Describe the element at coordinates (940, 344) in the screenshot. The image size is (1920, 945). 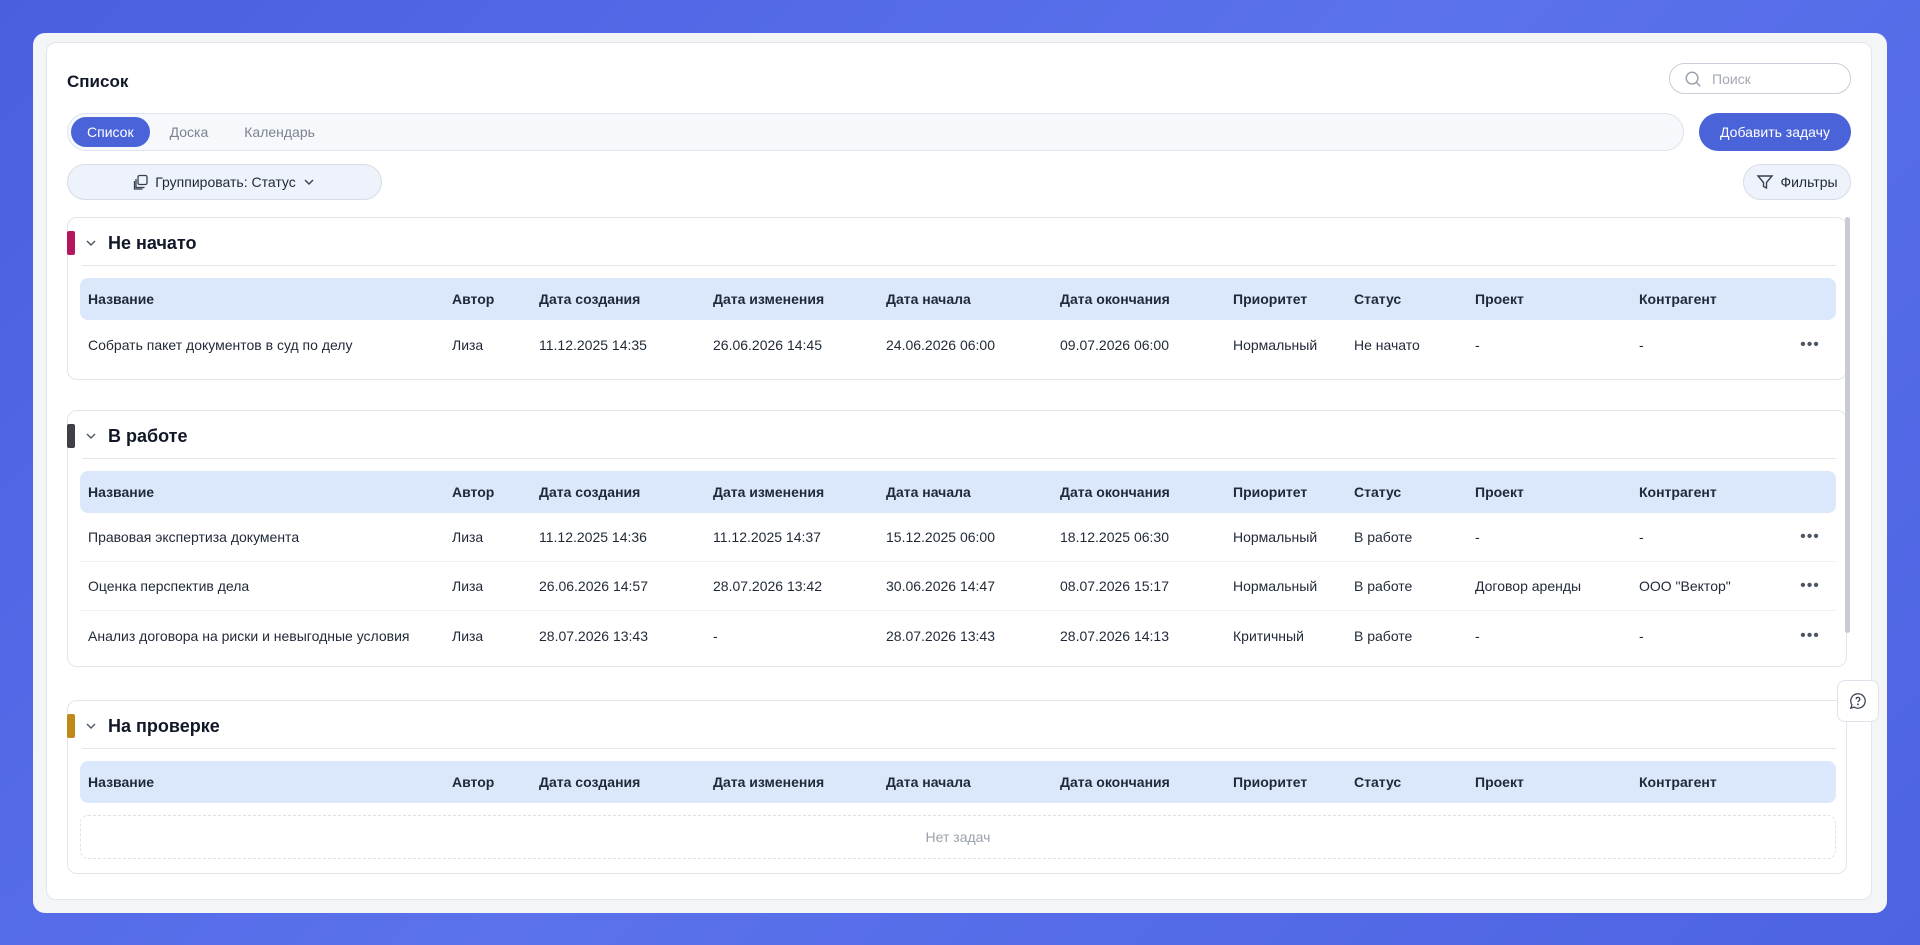
I see `cell-start: 24.06.2026 06:00` at that location.